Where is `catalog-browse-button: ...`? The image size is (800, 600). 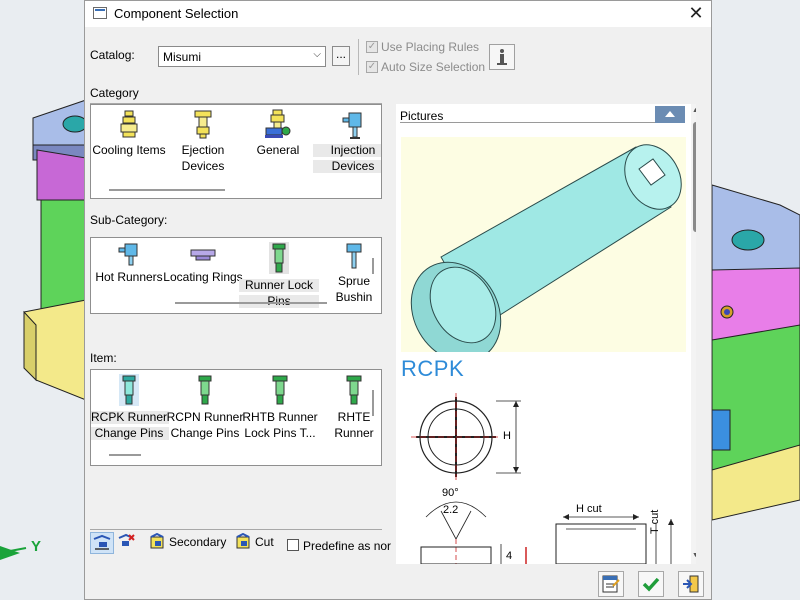 catalog-browse-button: ... is located at coordinates (341, 56).